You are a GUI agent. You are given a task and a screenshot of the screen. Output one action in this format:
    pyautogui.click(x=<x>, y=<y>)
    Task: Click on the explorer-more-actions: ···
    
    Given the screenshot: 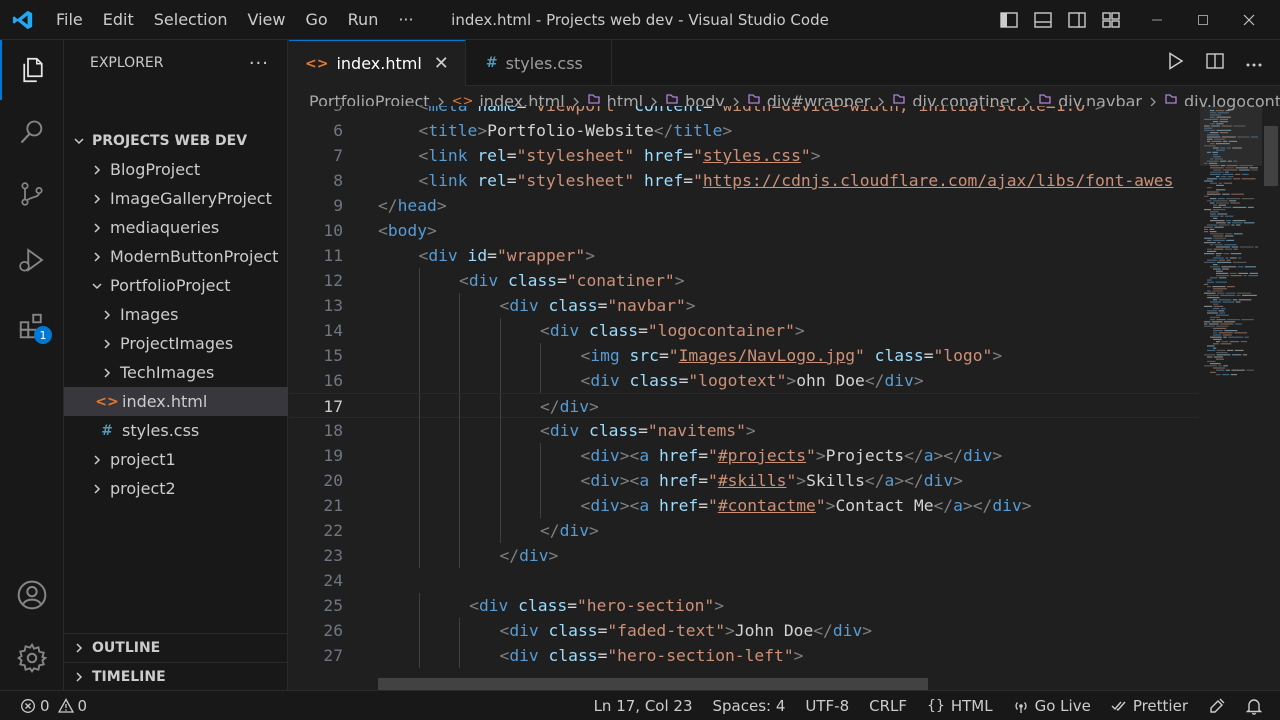 What is the action you would take?
    pyautogui.click(x=259, y=63)
    